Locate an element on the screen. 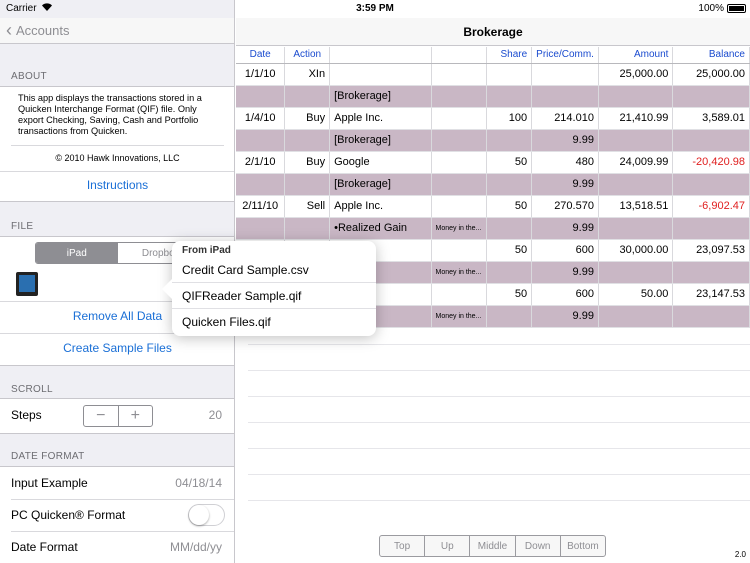 The image size is (750, 563). table-row: 2/1/10 Buy Google 50 480 24,009.99 -20,420.98 is located at coordinates (493, 162).